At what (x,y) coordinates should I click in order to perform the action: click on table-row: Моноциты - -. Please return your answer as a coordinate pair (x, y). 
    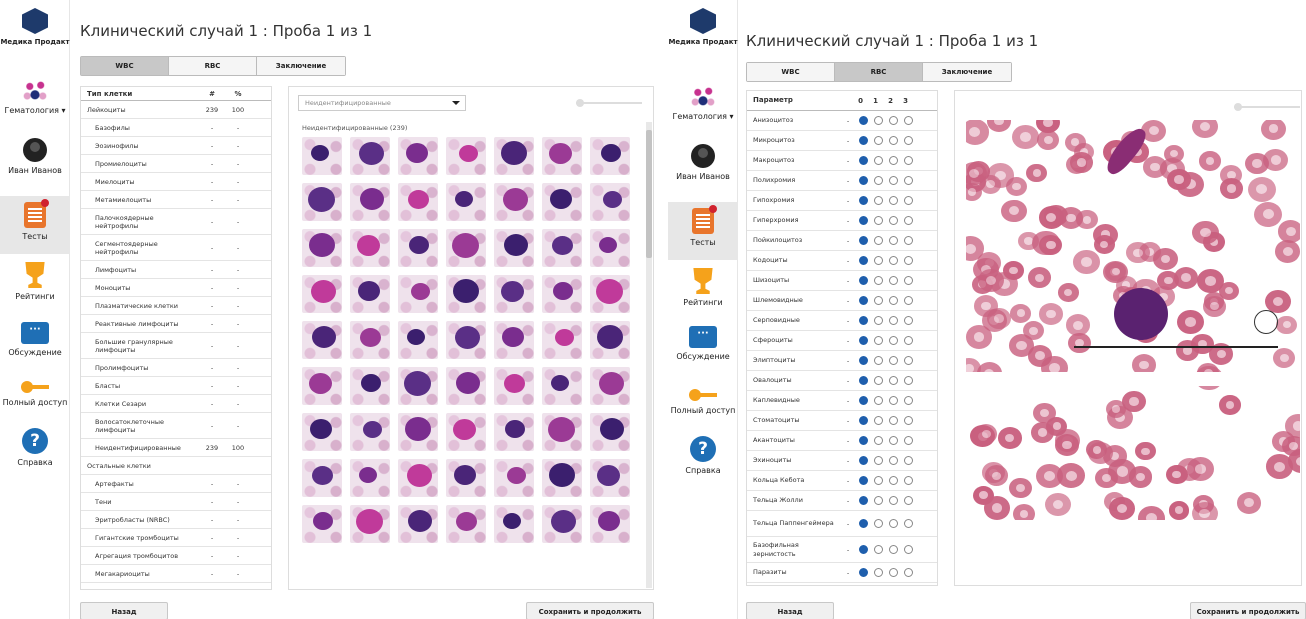
    Looking at the image, I should click on (176, 288).